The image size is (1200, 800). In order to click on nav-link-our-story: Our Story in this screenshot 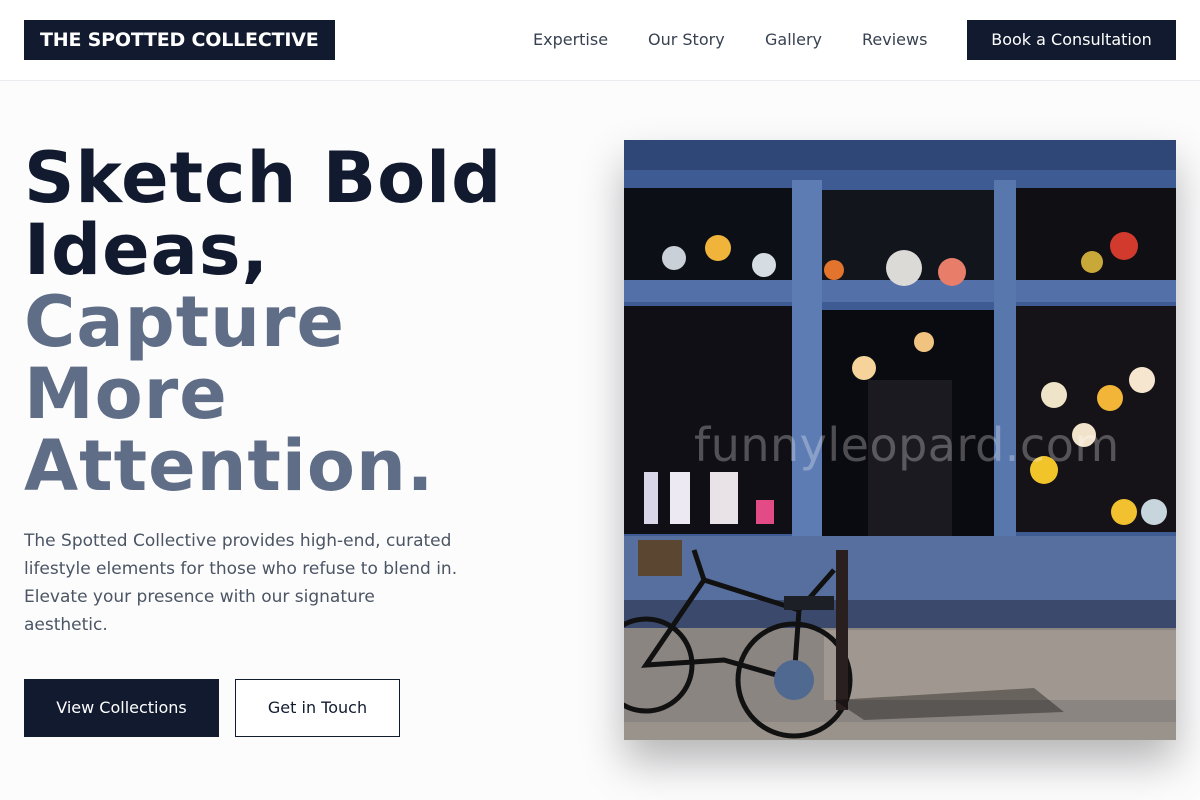, I will do `click(686, 40)`.